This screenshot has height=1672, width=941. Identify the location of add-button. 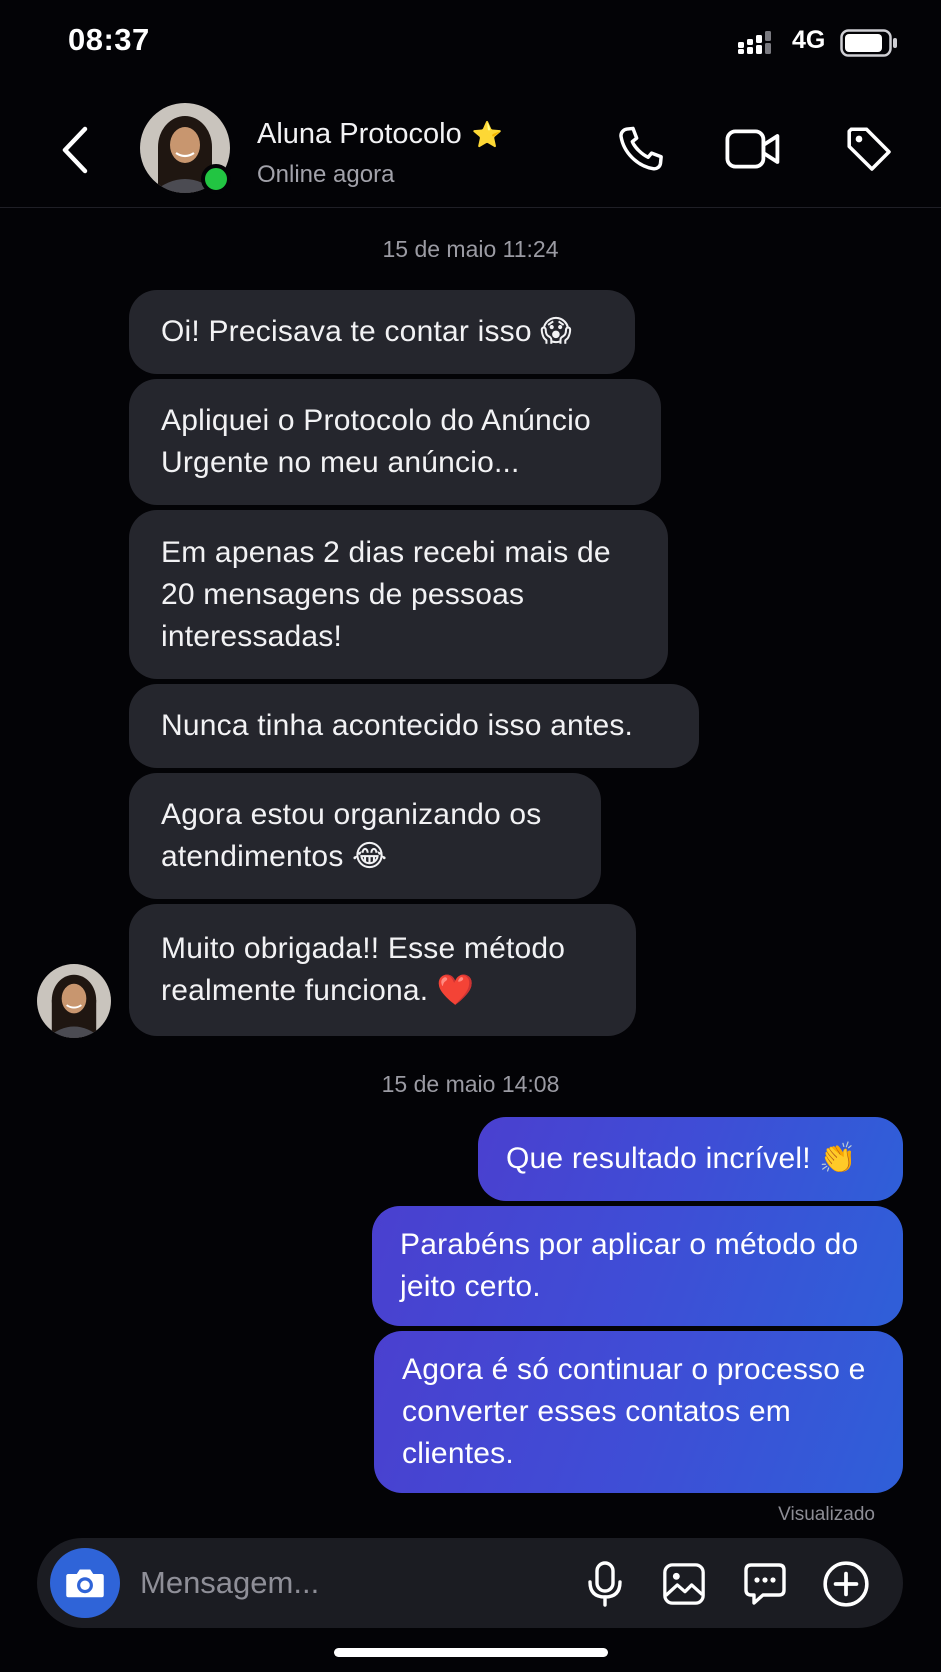
(846, 1584).